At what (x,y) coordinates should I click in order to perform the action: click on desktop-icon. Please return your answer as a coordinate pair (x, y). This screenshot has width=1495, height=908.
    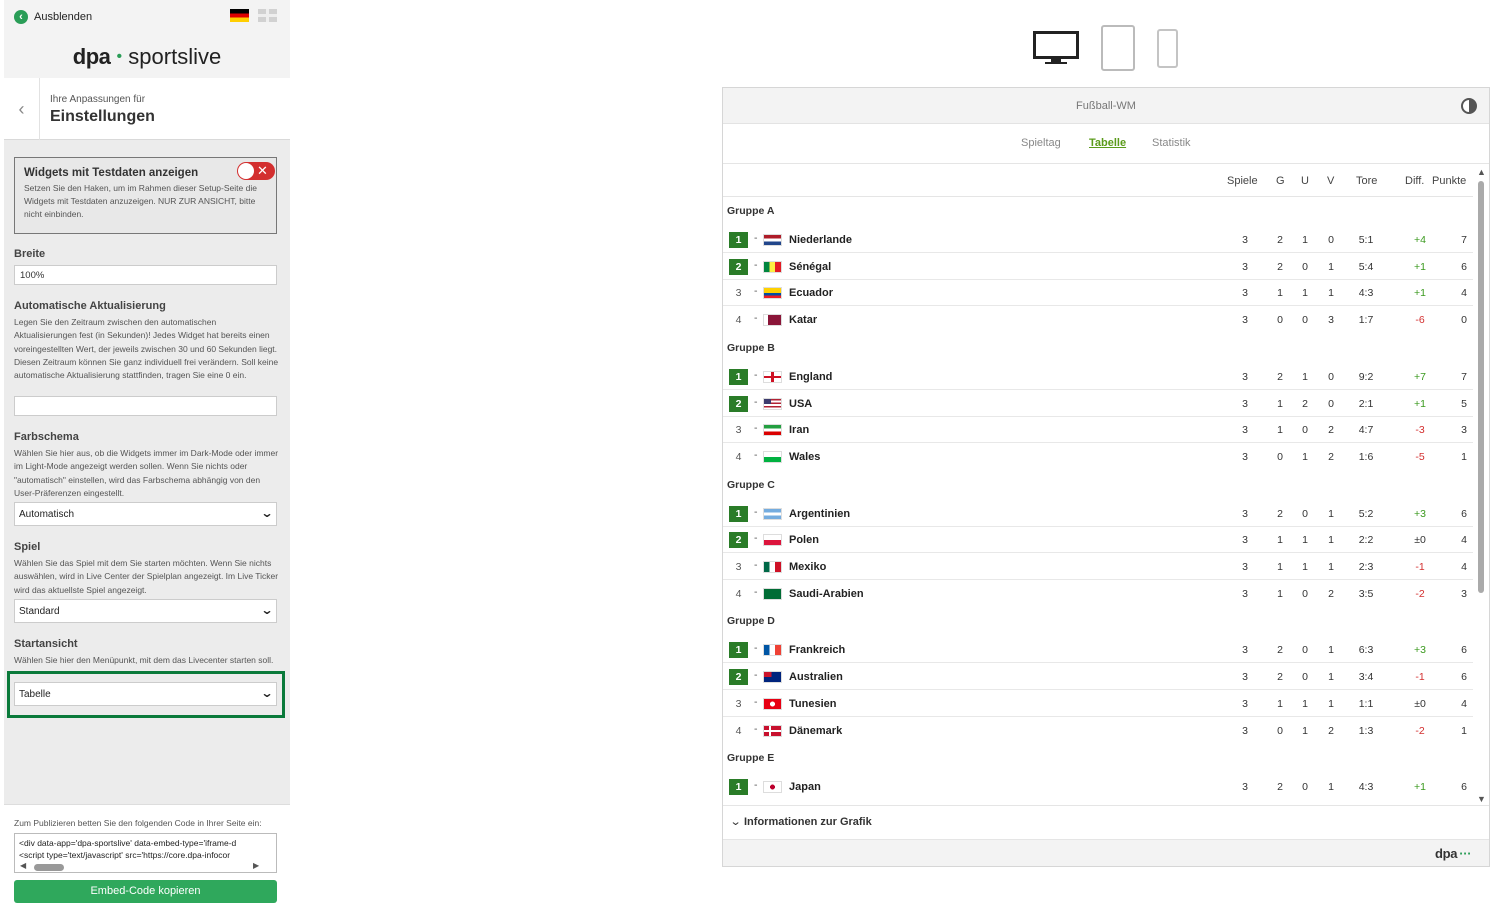
    Looking at the image, I should click on (1056, 48).